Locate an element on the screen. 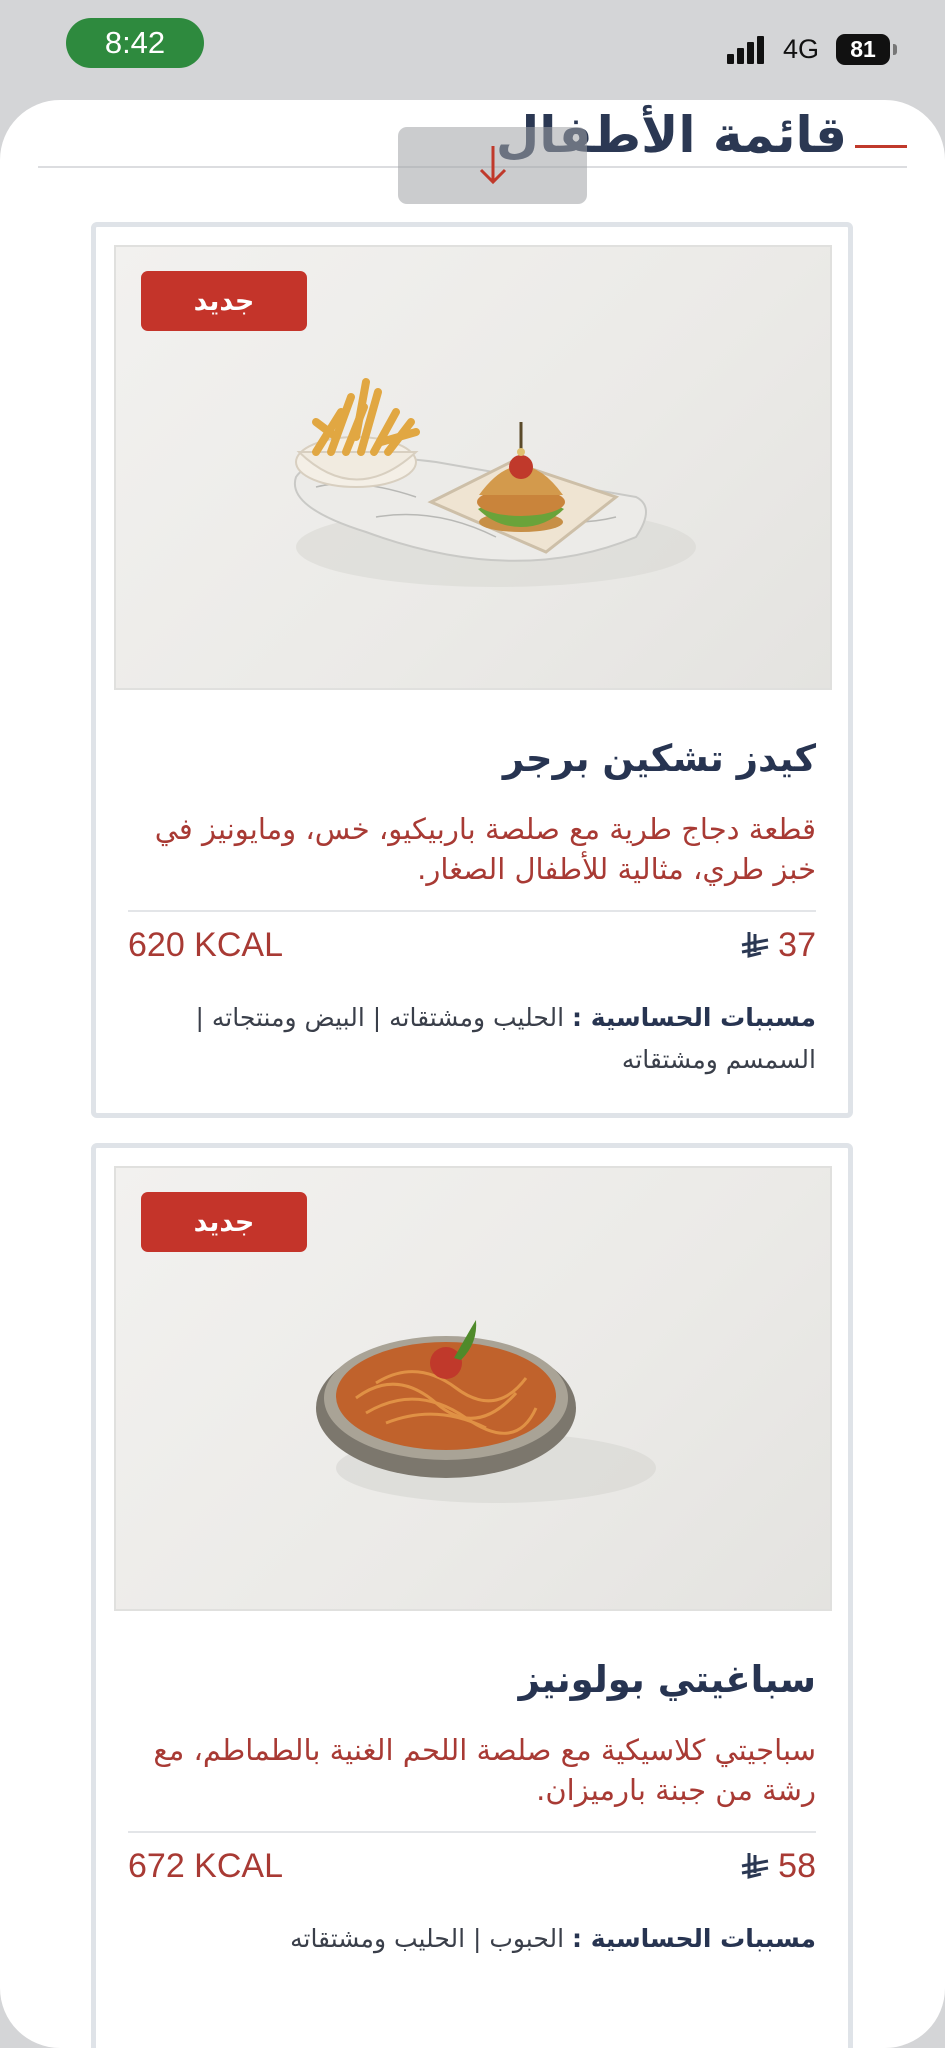 This screenshot has width=945, height=2048. price-value: 58 is located at coordinates (797, 1866).